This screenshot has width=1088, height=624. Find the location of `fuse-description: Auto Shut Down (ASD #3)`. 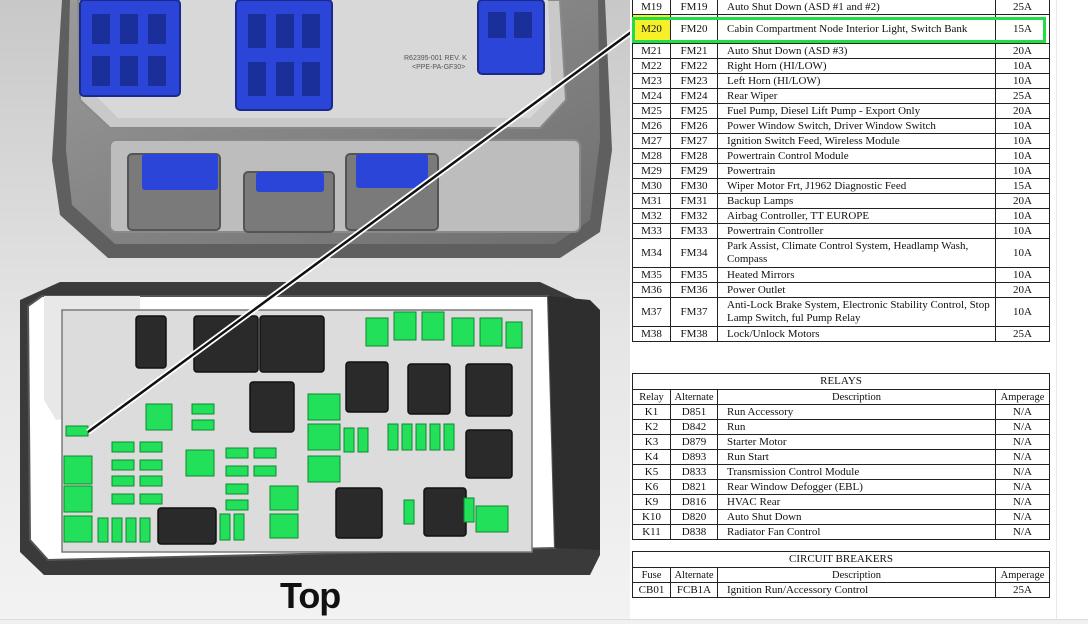

fuse-description: Auto Shut Down (ASD #3) is located at coordinates (856, 51).